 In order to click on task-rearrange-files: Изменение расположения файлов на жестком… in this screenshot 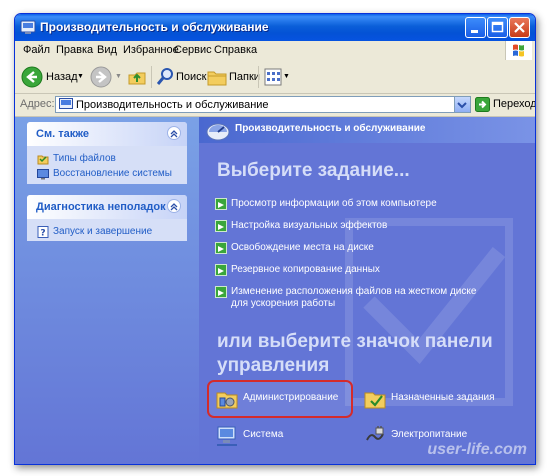, I will do `click(365, 299)`.